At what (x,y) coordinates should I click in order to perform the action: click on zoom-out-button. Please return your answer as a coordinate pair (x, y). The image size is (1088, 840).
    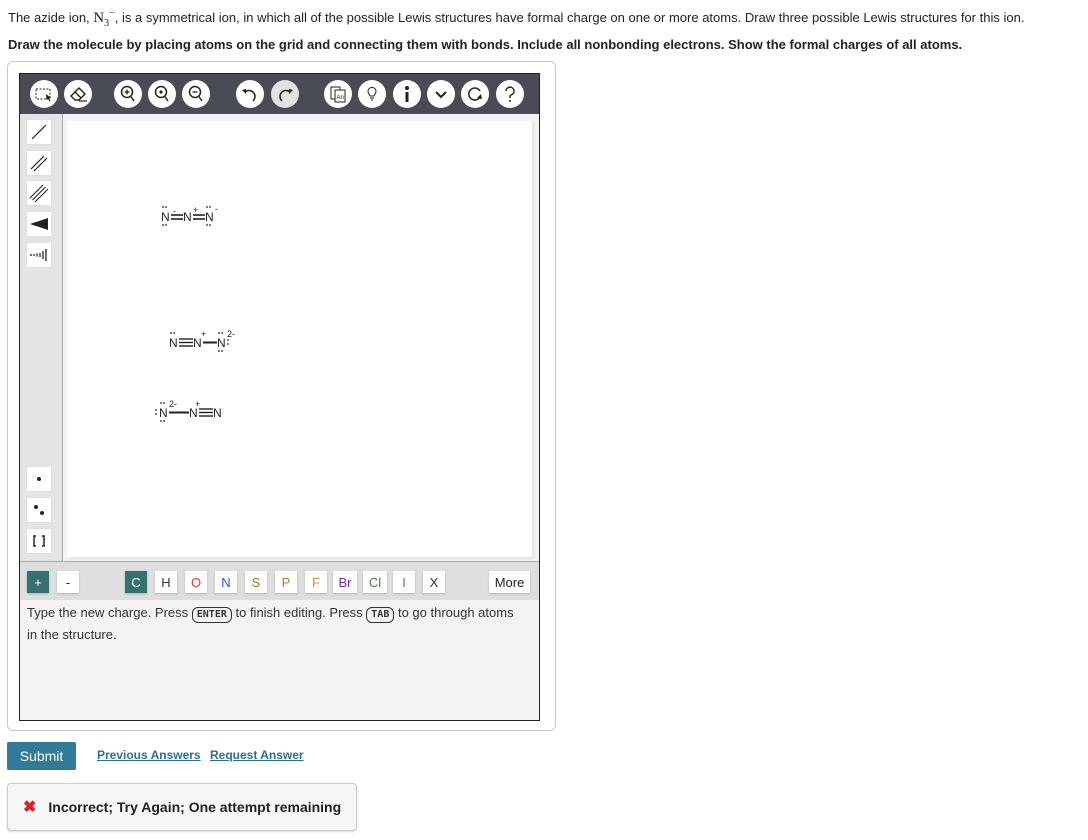
    Looking at the image, I should click on (196, 94).